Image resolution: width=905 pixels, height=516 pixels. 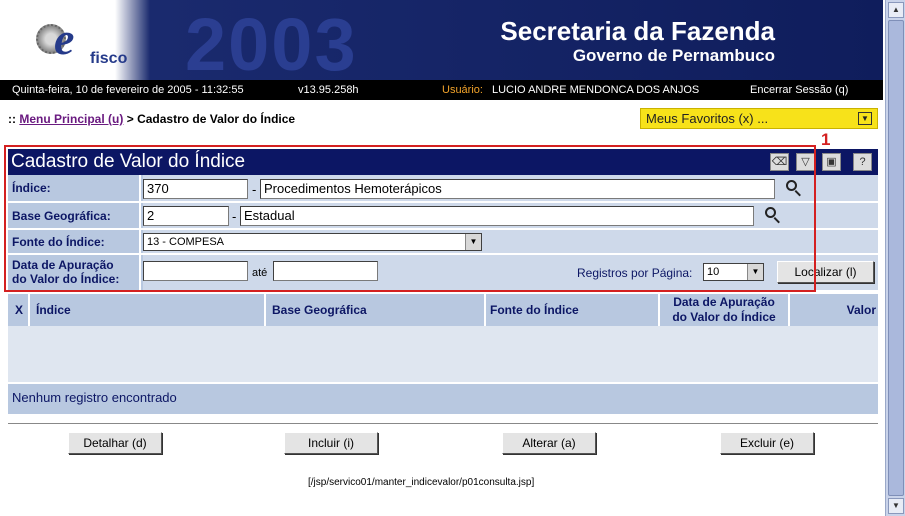 I want to click on col-data: Data de Apuração do Valor do Índice, so click(x=725, y=310).